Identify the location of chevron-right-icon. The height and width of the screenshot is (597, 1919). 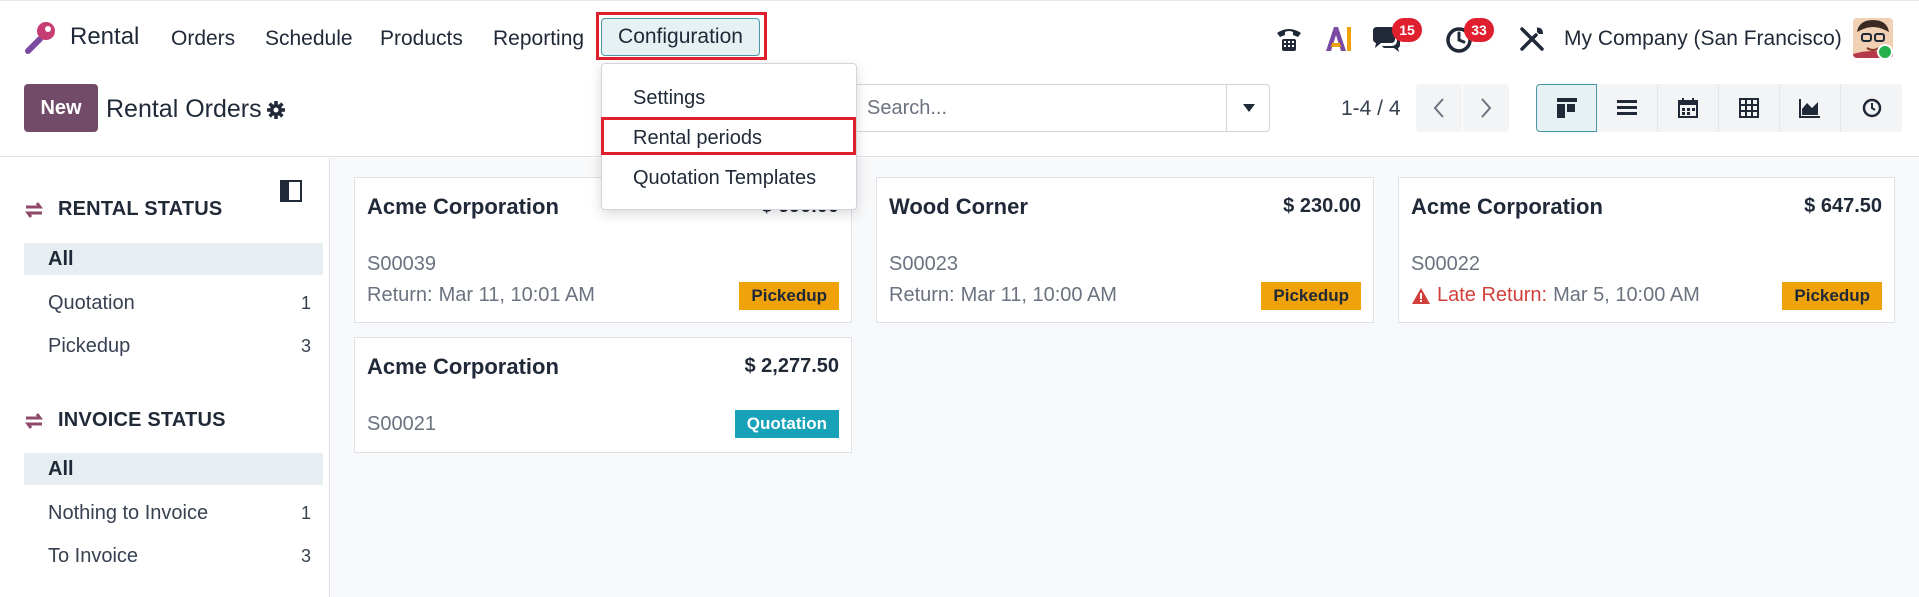
(1486, 108).